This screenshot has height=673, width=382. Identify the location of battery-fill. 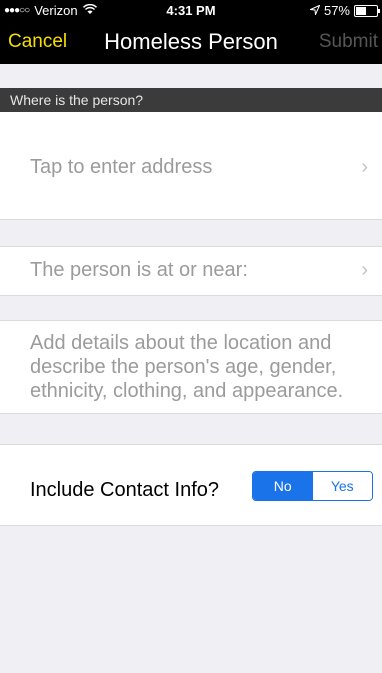
(361, 10).